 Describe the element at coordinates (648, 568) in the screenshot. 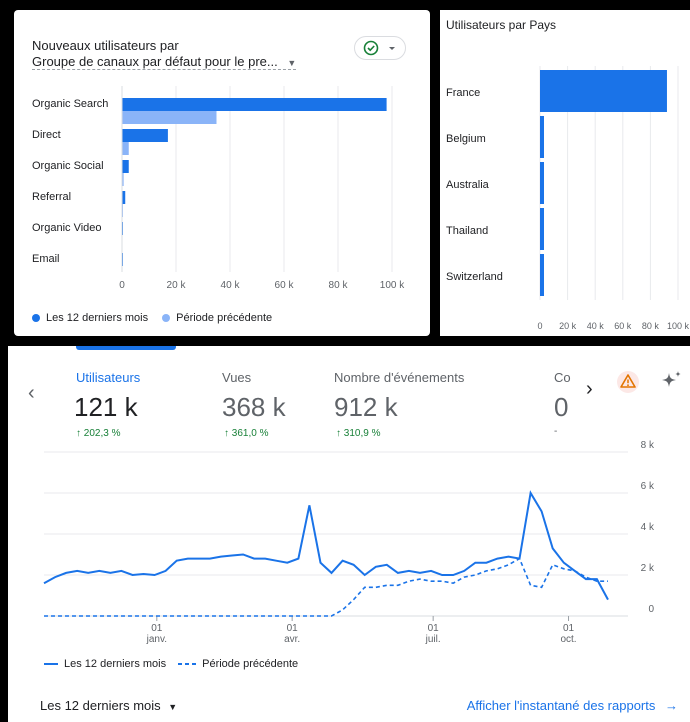

I see `y-tick-label: 2 k` at that location.